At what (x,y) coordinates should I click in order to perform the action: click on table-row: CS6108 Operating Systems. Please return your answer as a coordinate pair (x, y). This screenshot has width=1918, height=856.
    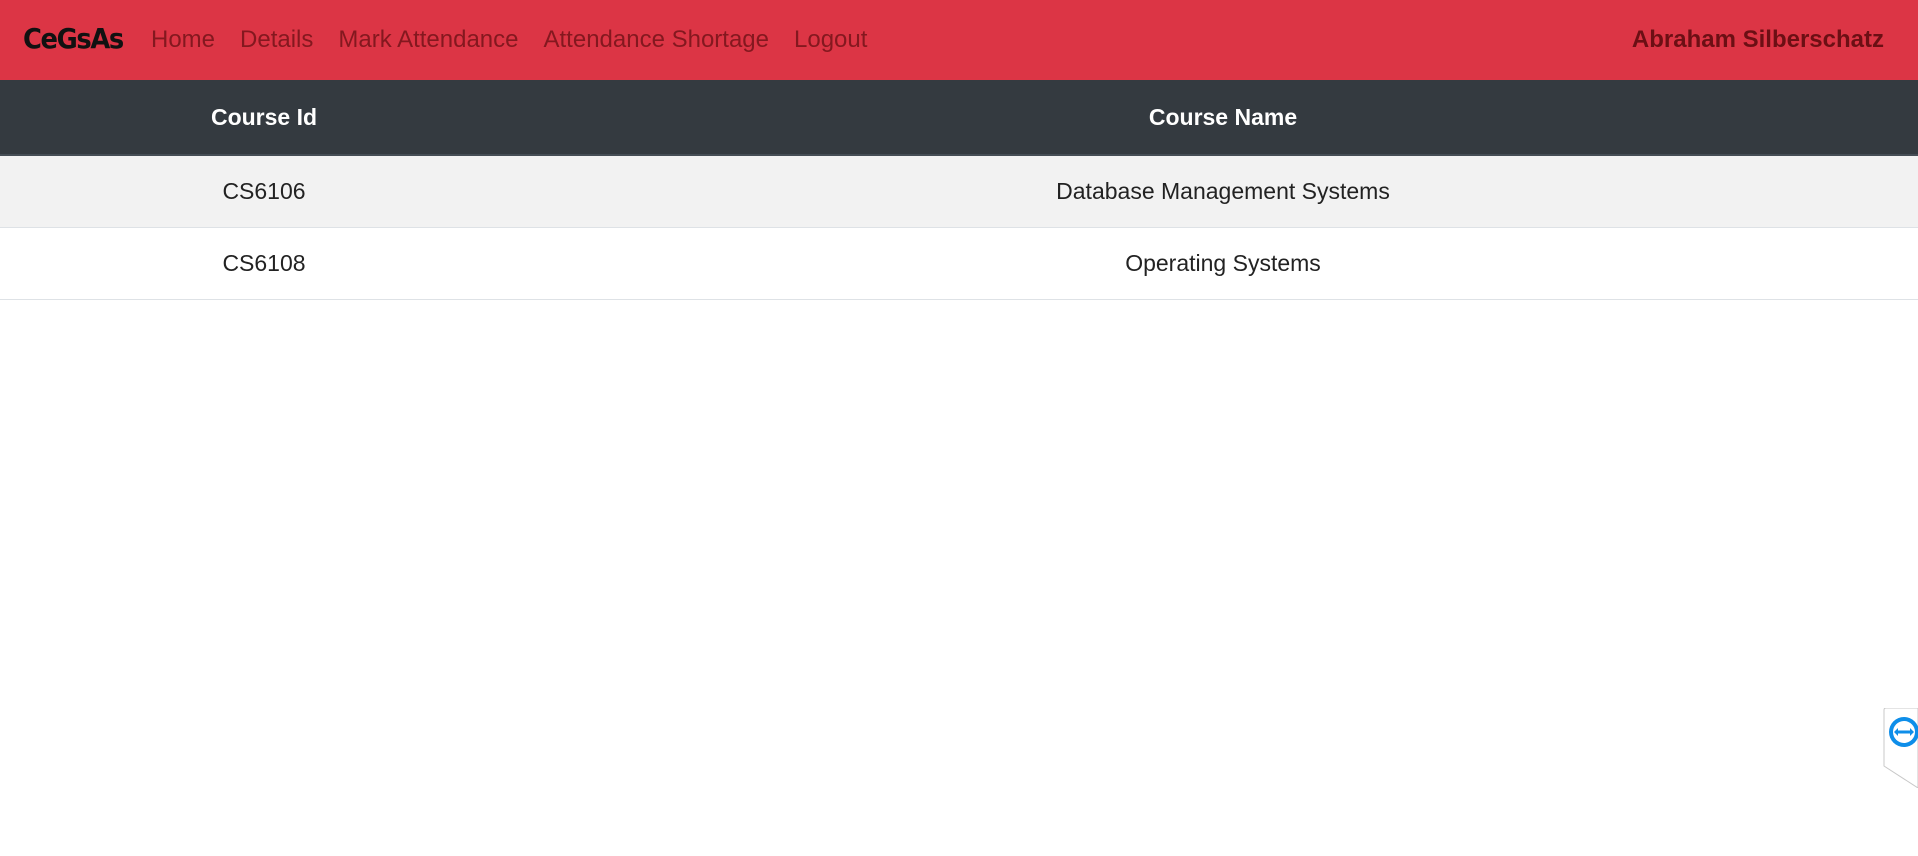
    Looking at the image, I should click on (959, 263).